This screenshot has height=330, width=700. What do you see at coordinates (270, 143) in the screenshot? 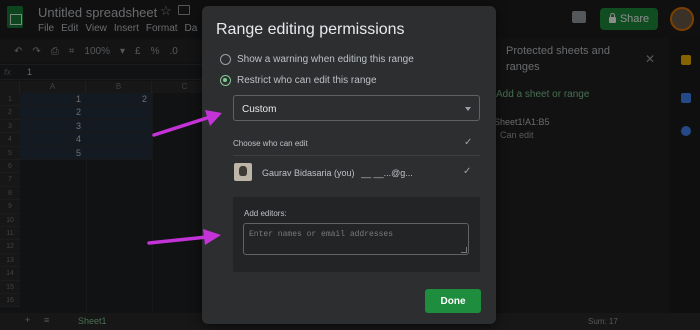
I see `choose-editors-label: Choose who can edit` at bounding box center [270, 143].